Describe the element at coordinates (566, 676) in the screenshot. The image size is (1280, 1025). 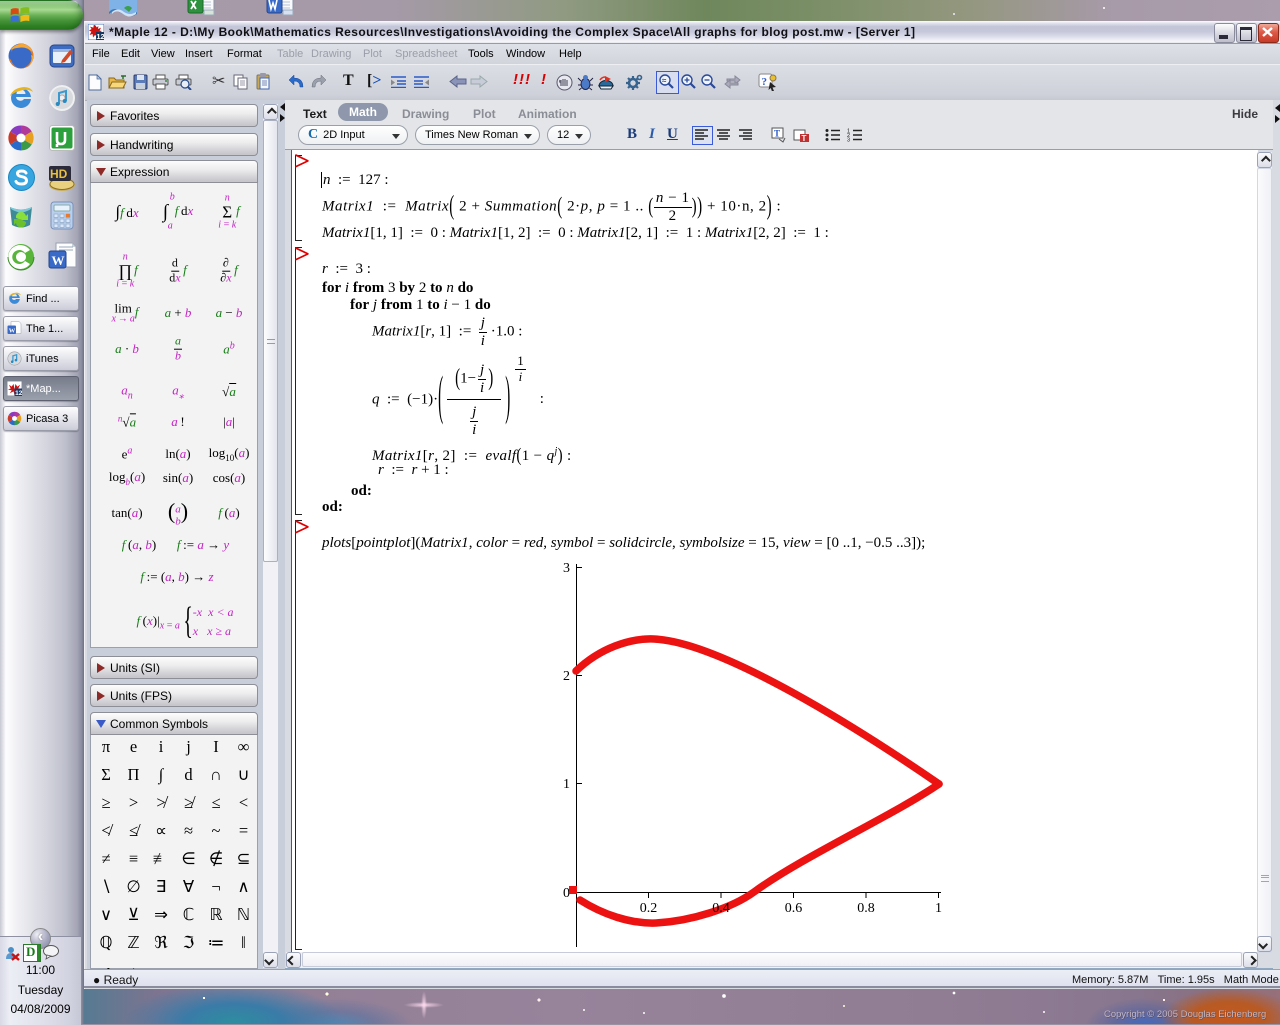
I see `svg-text: 2` at that location.